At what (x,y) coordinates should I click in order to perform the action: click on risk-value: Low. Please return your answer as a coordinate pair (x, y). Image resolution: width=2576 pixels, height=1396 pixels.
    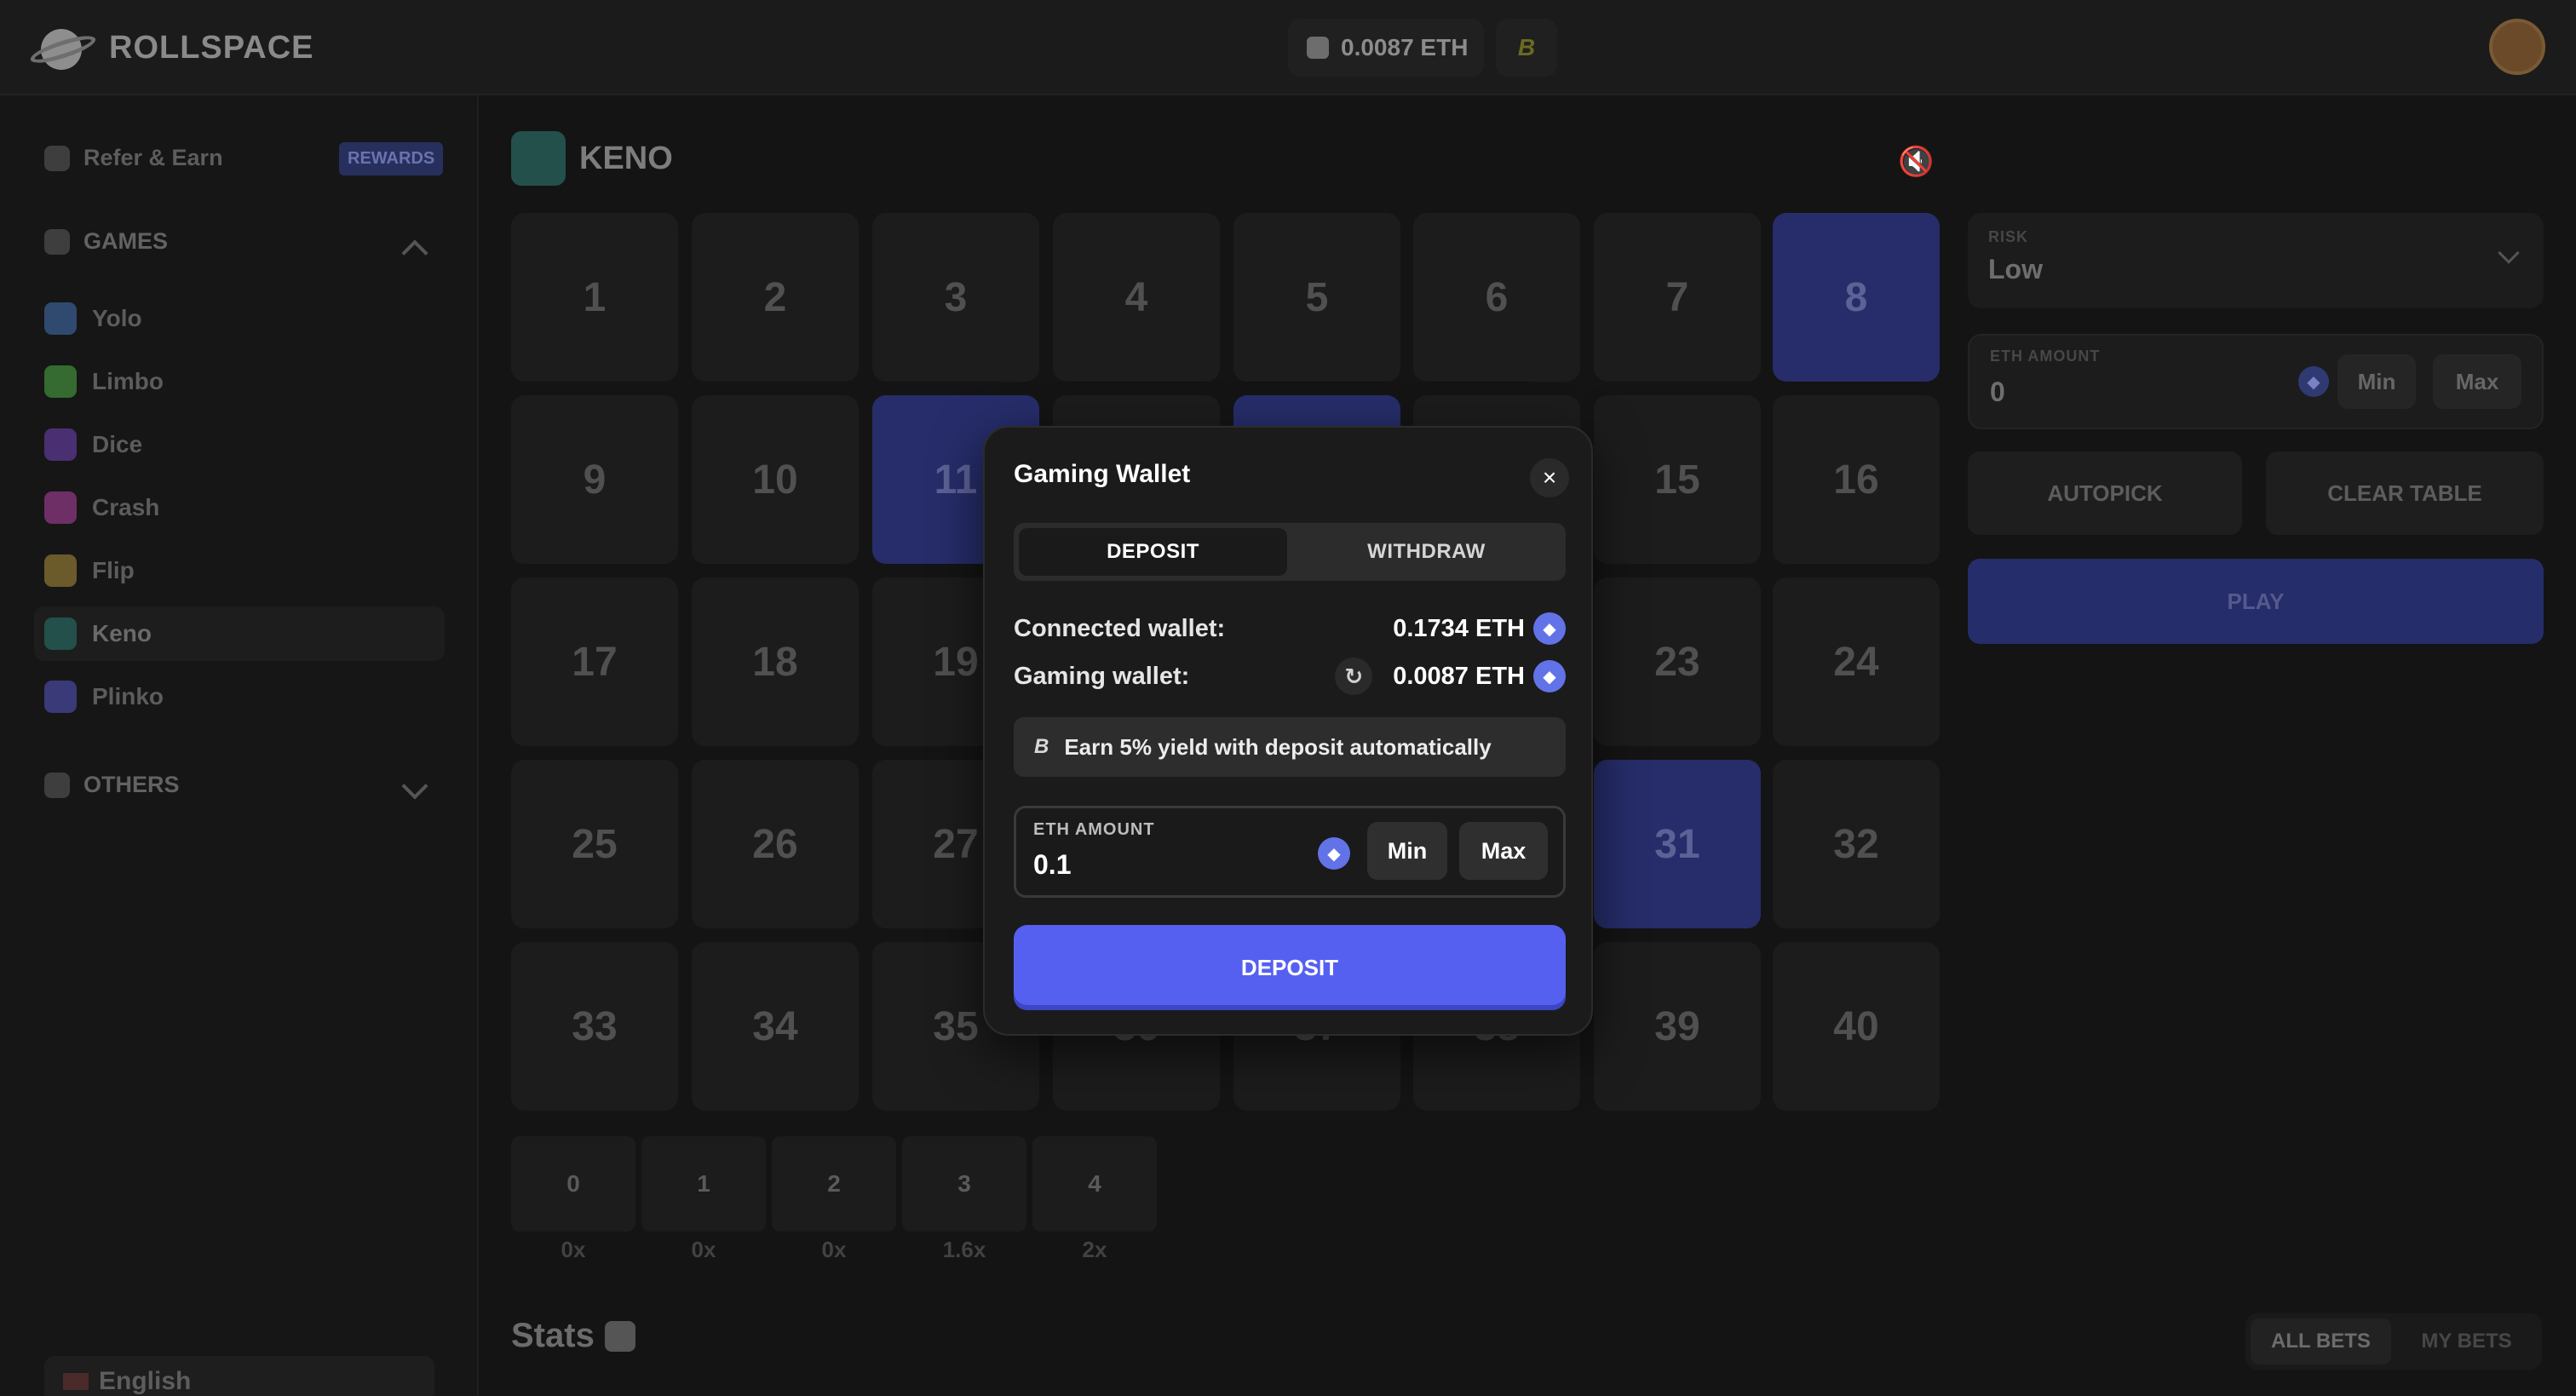
    Looking at the image, I should click on (2016, 269).